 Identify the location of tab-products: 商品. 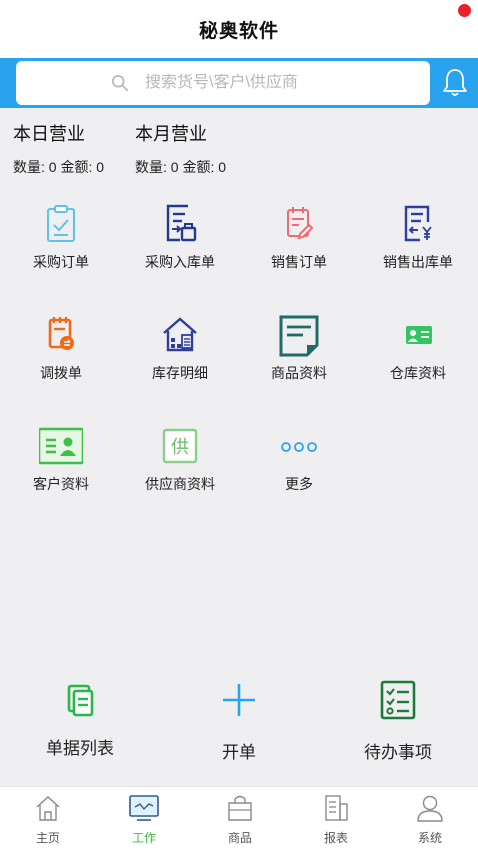
(240, 819).